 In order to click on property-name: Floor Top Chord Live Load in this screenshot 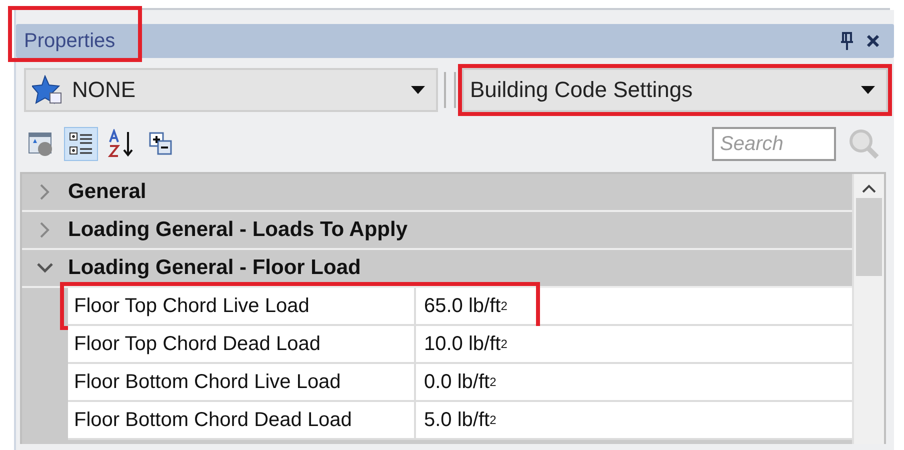, I will do `click(242, 306)`.